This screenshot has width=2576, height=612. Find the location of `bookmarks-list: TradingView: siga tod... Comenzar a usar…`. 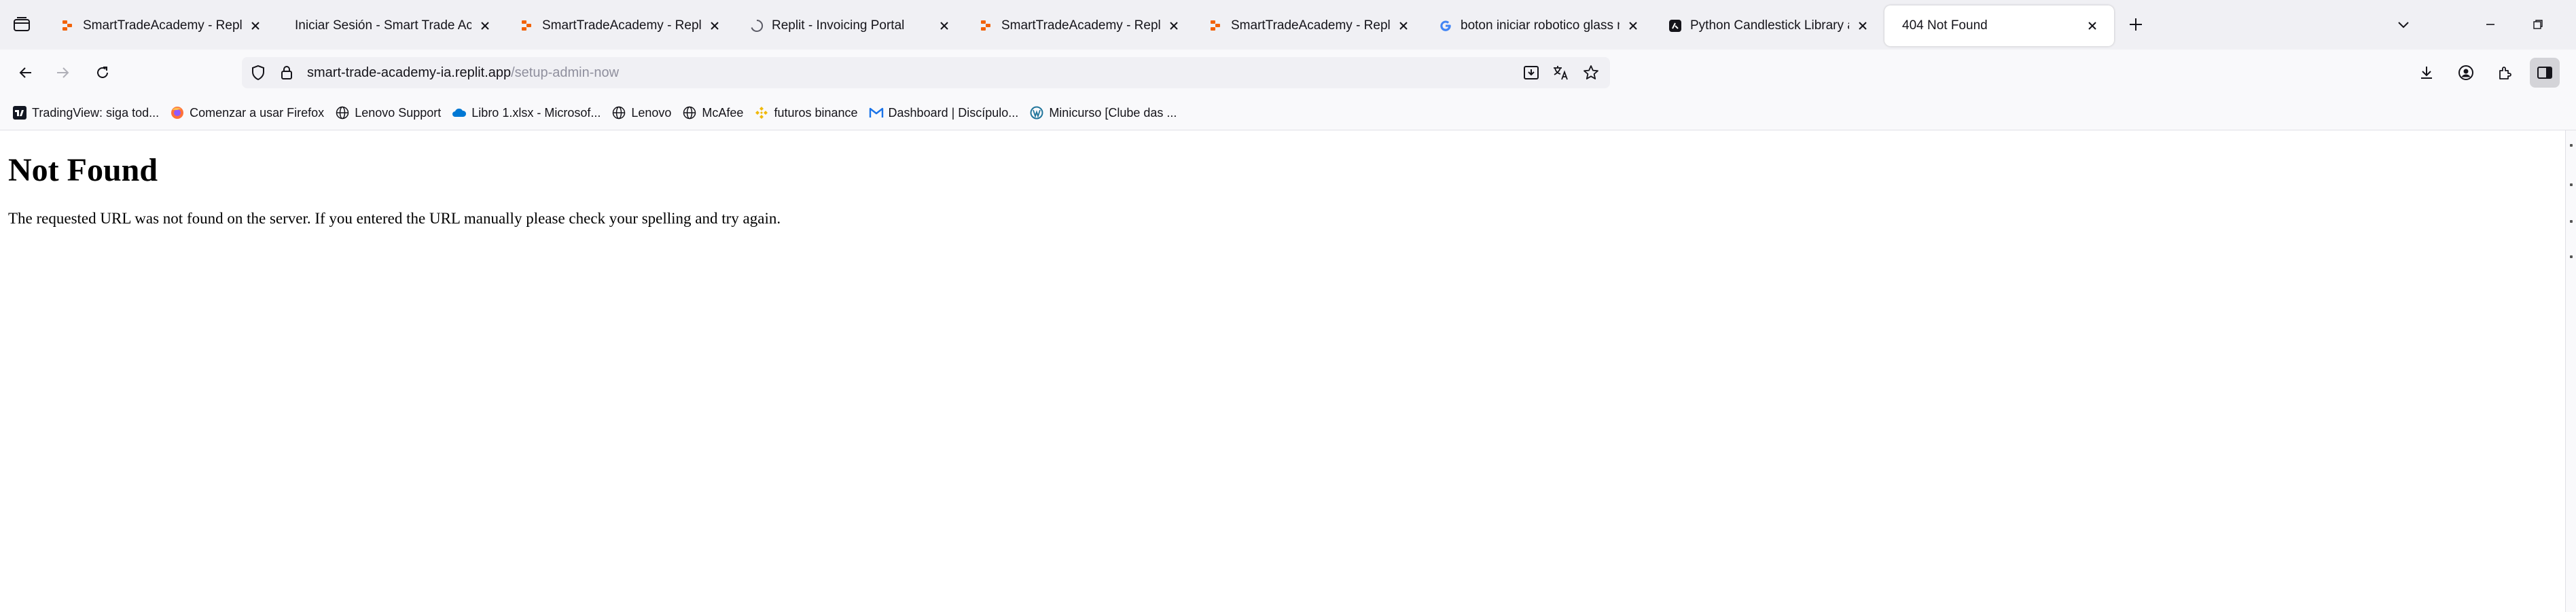

bookmarks-list: TradingView: siga tod... Comenzar a usar… is located at coordinates (597, 112).